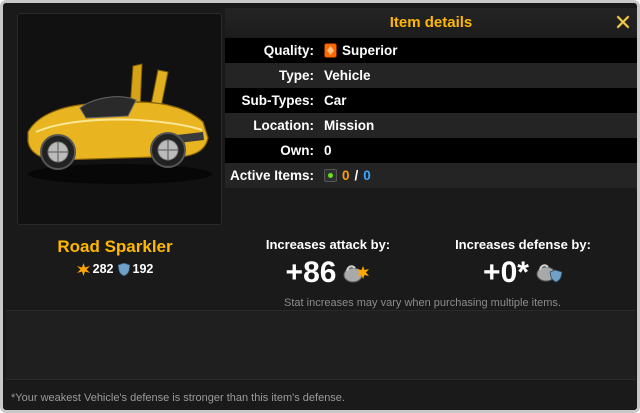  What do you see at coordinates (330, 175) in the screenshot?
I see `active-item-icon` at bounding box center [330, 175].